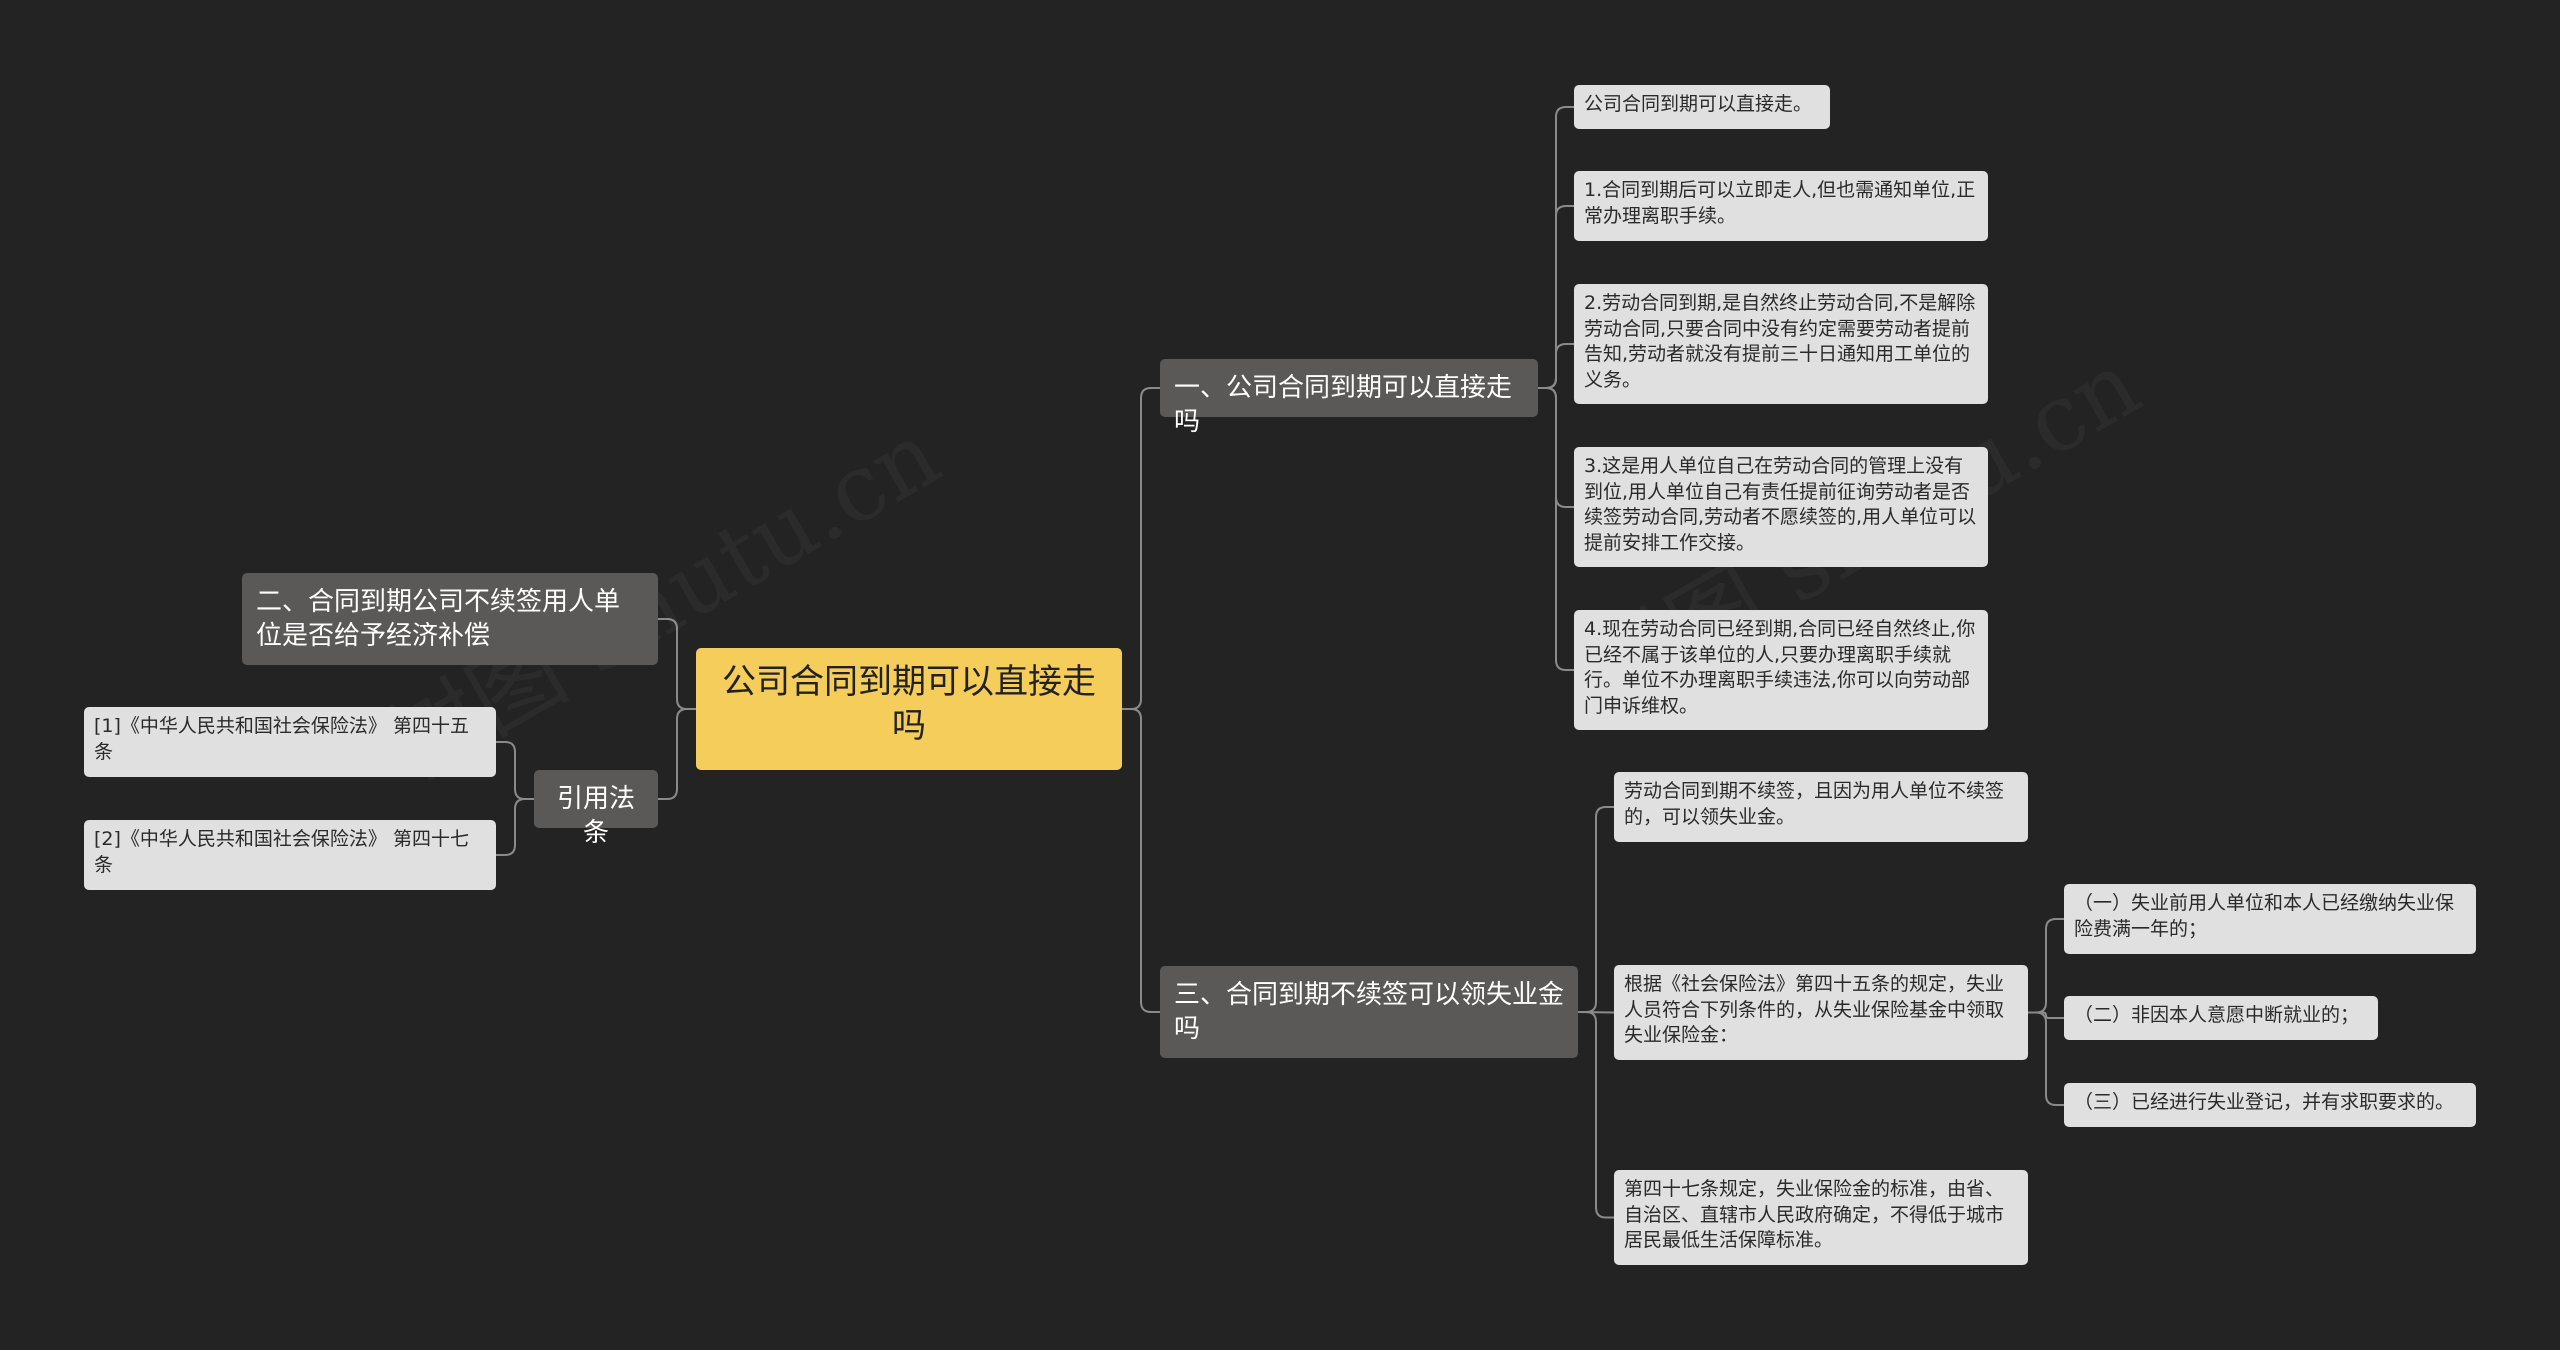 The width and height of the screenshot is (2560, 1350). What do you see at coordinates (290, 855) in the screenshot?
I see `citation-item: [2]《中华人民共和国社会保险法》 第四十七条` at bounding box center [290, 855].